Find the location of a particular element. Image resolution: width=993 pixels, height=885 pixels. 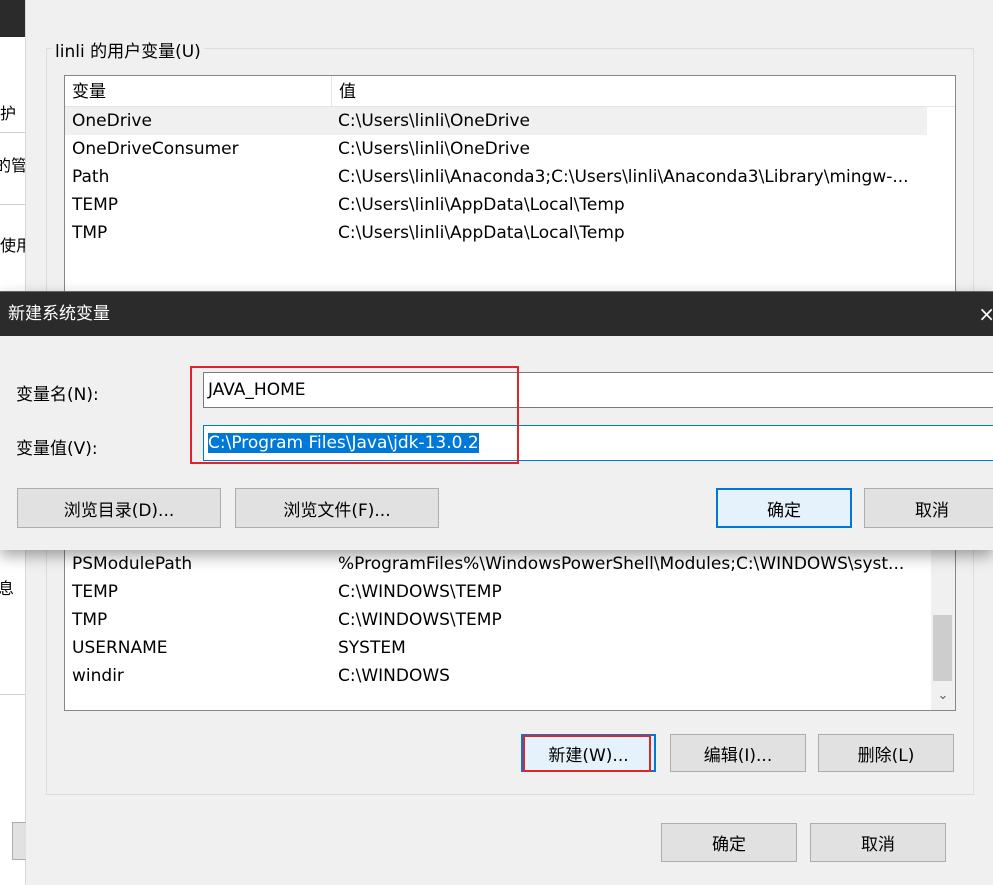

delete-variable-button: 删除(L) is located at coordinates (886, 753).